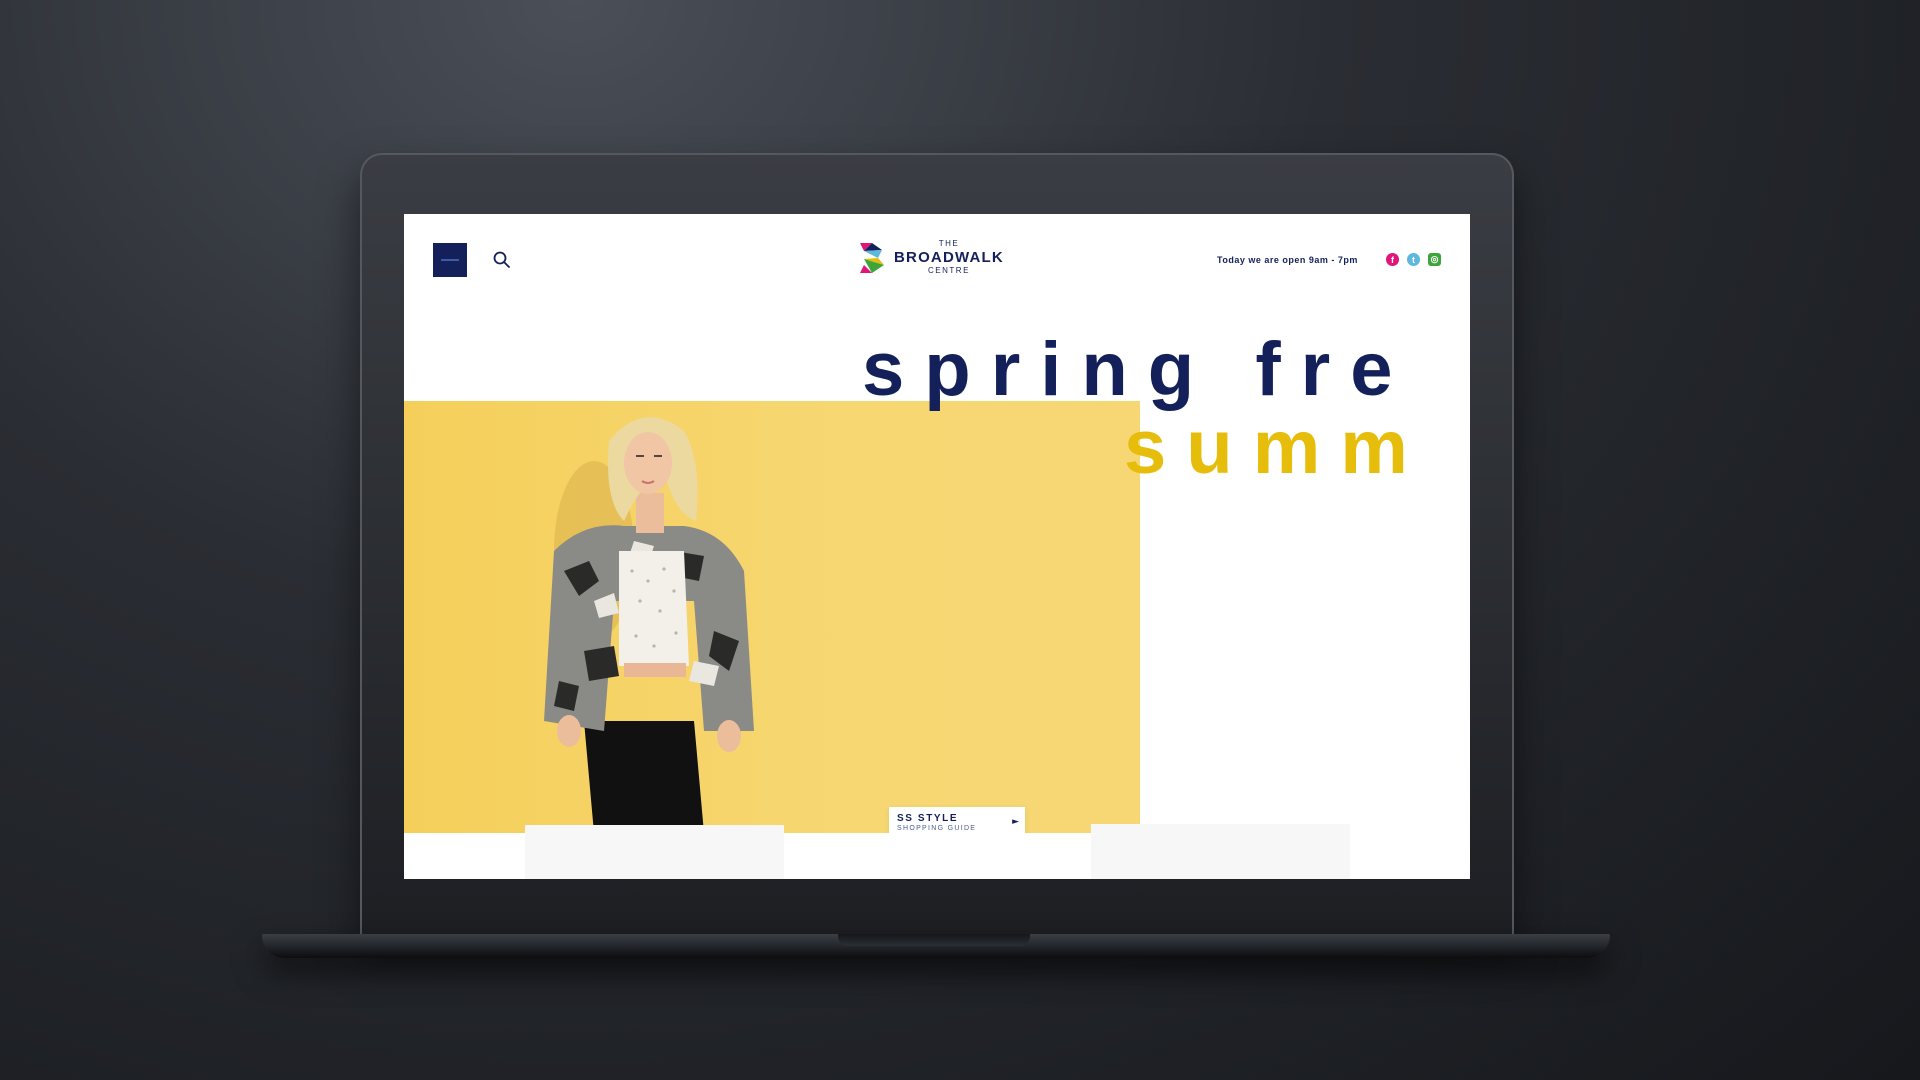 This screenshot has width=1920, height=1080. I want to click on logo-wordmark: THE BROADWALK CENTRE, so click(949, 257).